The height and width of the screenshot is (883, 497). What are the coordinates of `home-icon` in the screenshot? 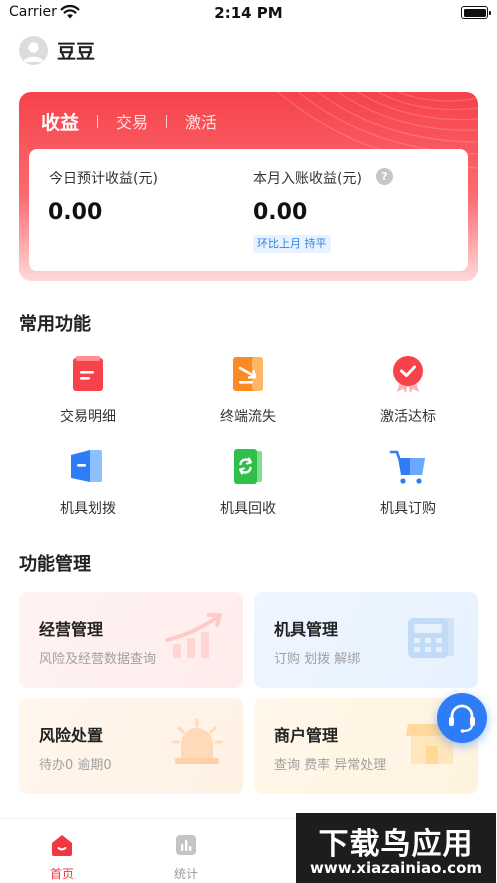 It's located at (62, 845).